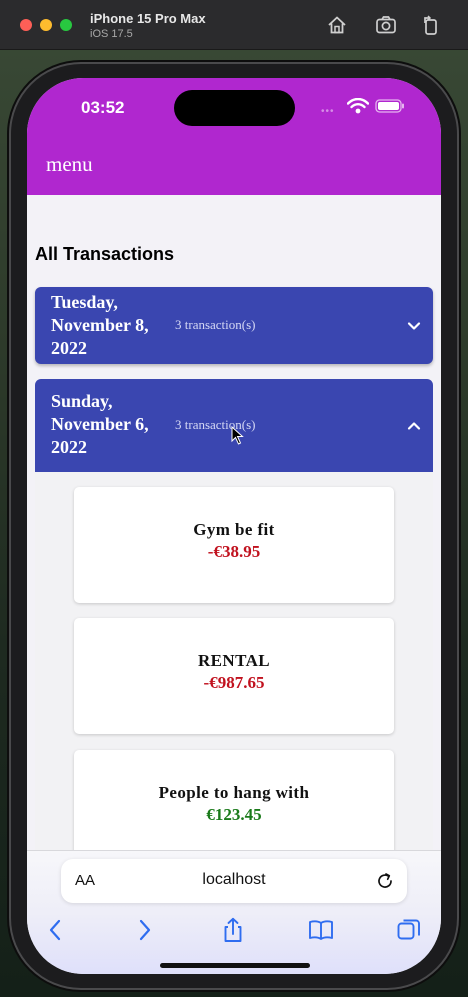 This screenshot has width=468, height=997. Describe the element at coordinates (414, 426) in the screenshot. I see `chevron-up-icon` at that location.